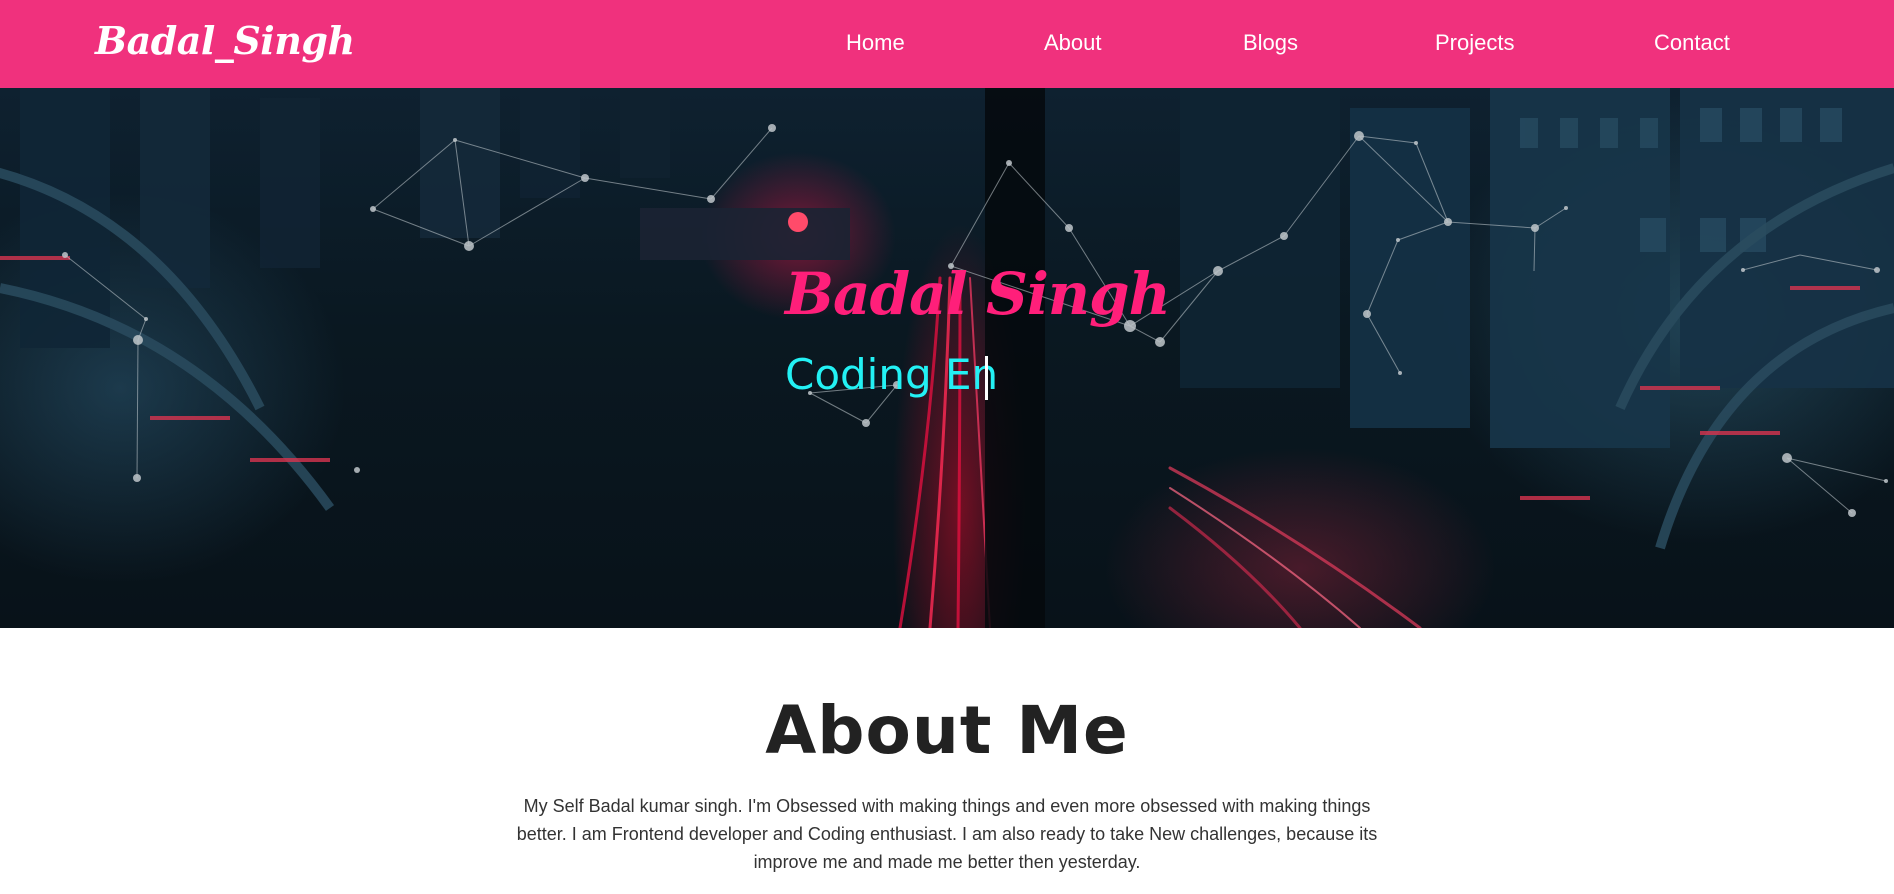  Describe the element at coordinates (1270, 43) in the screenshot. I see `nav-link-blogs: Blogs` at that location.